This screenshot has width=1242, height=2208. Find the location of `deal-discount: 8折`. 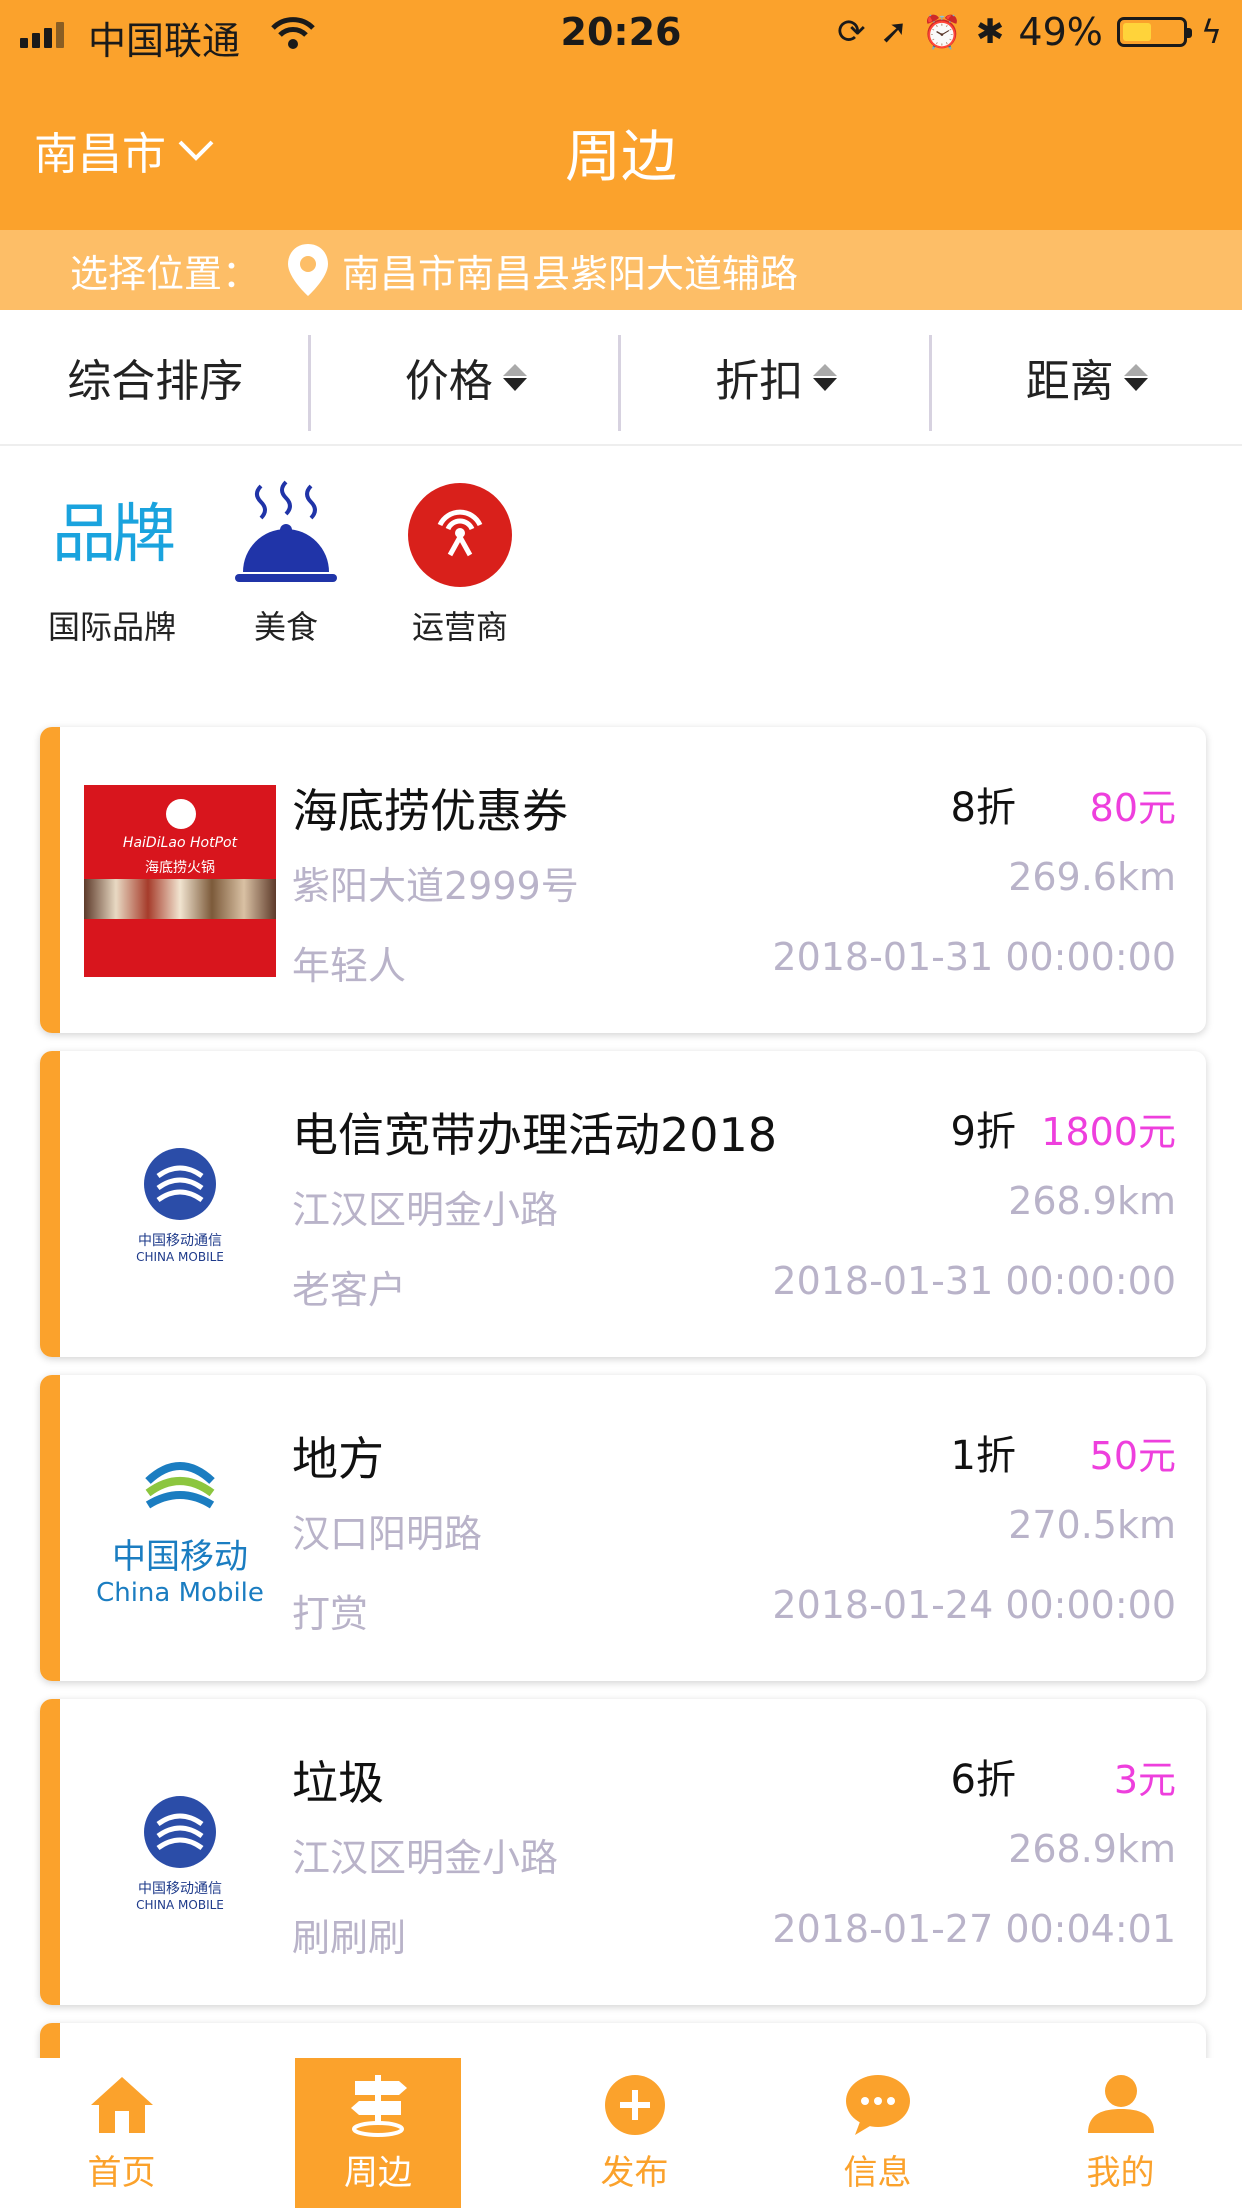

deal-discount: 8折 is located at coordinates (983, 808).